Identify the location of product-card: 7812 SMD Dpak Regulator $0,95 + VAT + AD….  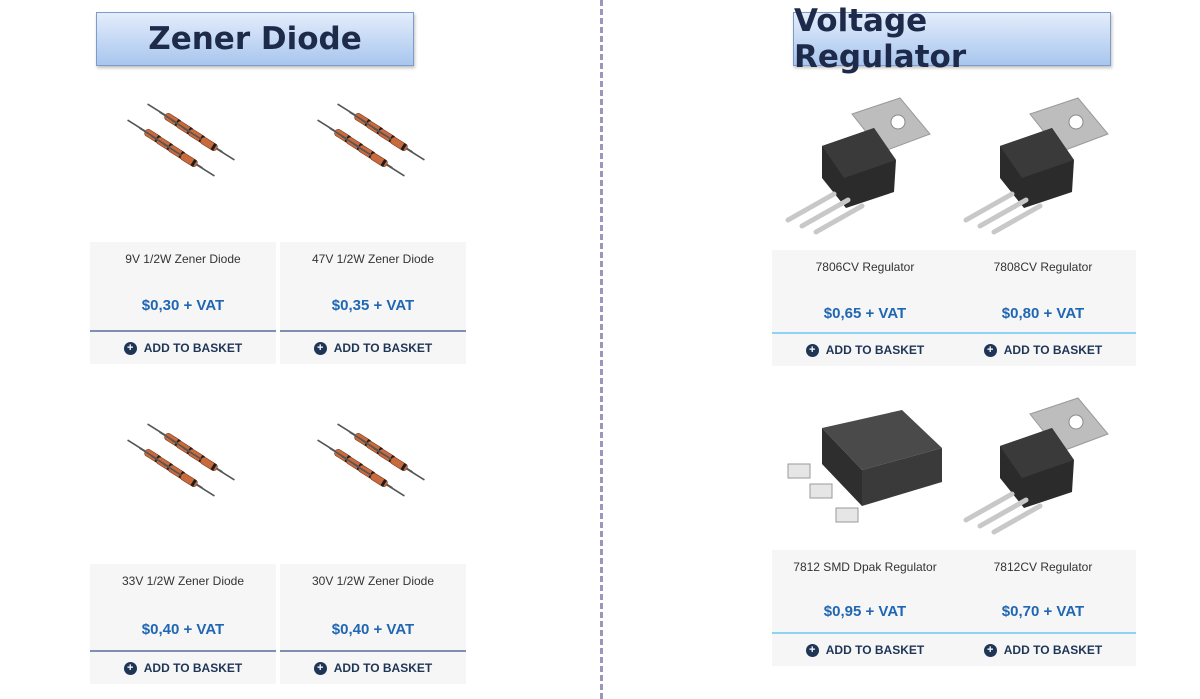
(865, 533).